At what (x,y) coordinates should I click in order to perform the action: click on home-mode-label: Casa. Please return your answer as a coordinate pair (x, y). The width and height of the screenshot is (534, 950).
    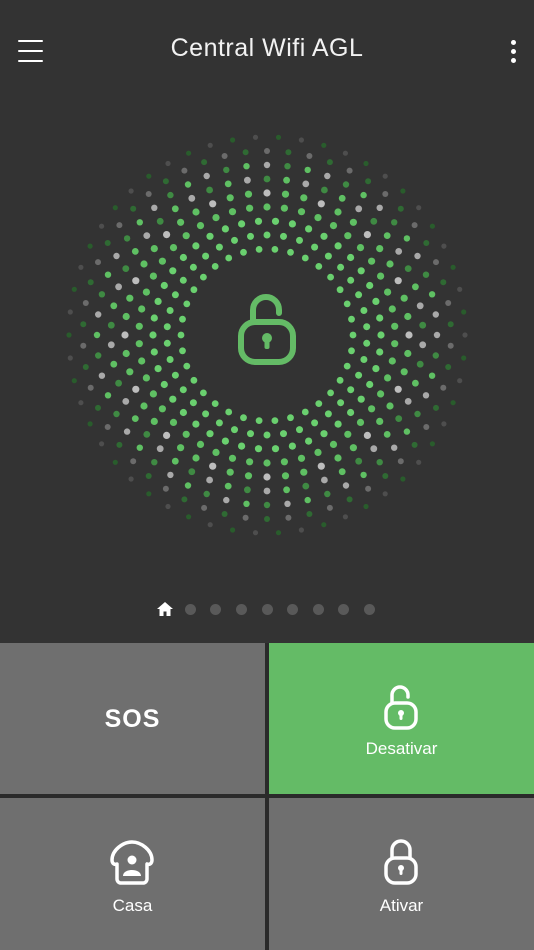
    Looking at the image, I should click on (132, 905).